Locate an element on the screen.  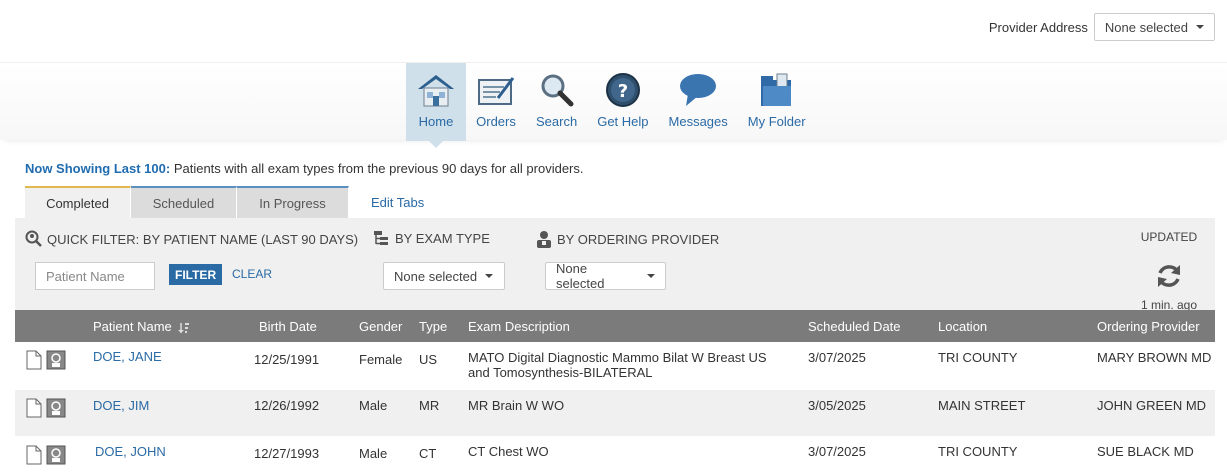
nav-my-folder-label: My Folder is located at coordinates (776, 121).